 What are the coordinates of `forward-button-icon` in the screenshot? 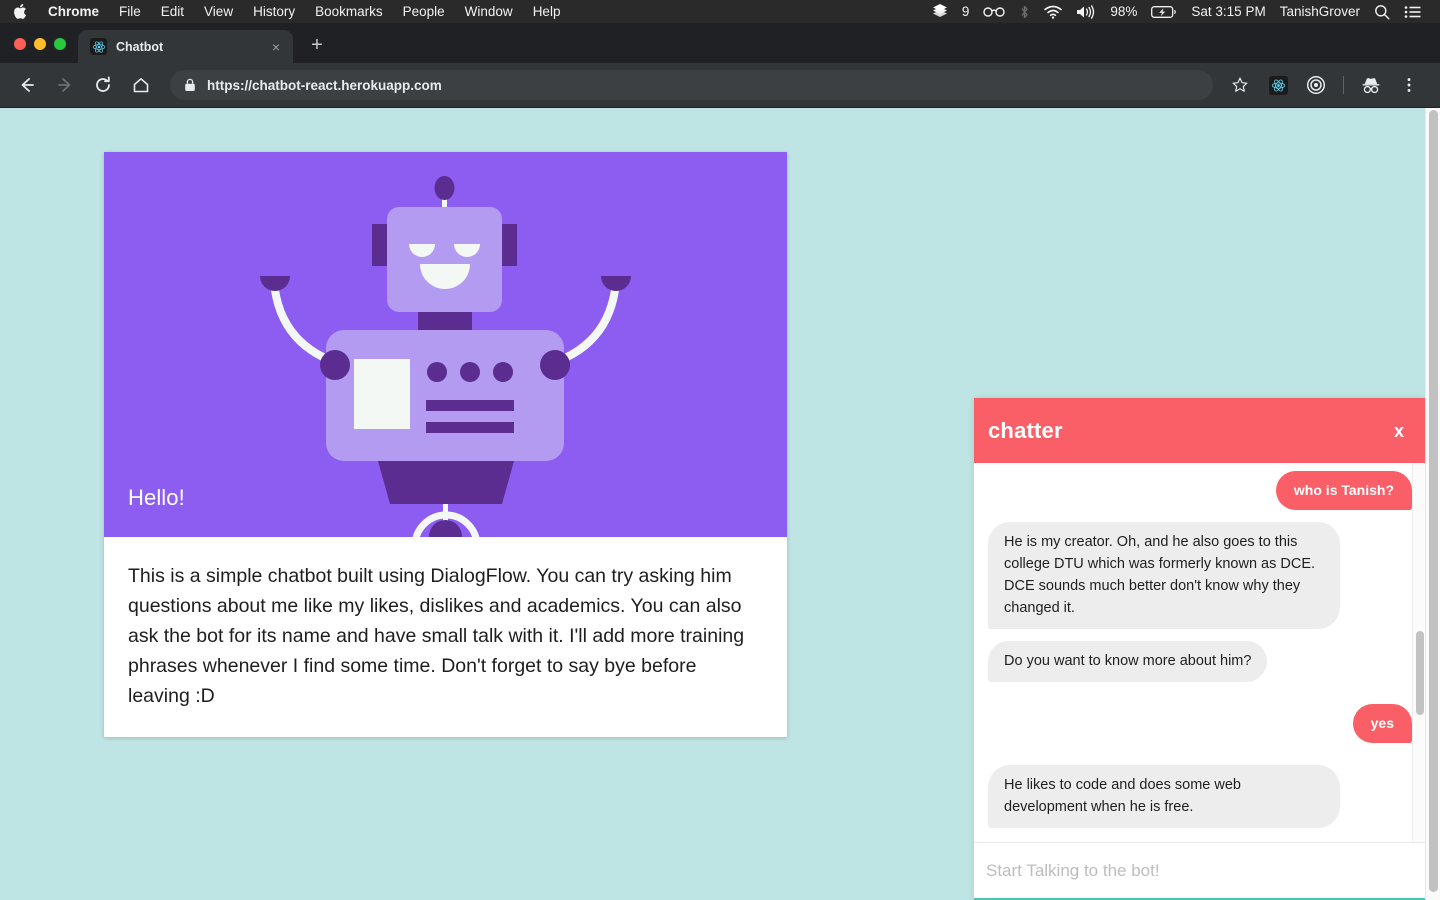 It's located at (65, 85).